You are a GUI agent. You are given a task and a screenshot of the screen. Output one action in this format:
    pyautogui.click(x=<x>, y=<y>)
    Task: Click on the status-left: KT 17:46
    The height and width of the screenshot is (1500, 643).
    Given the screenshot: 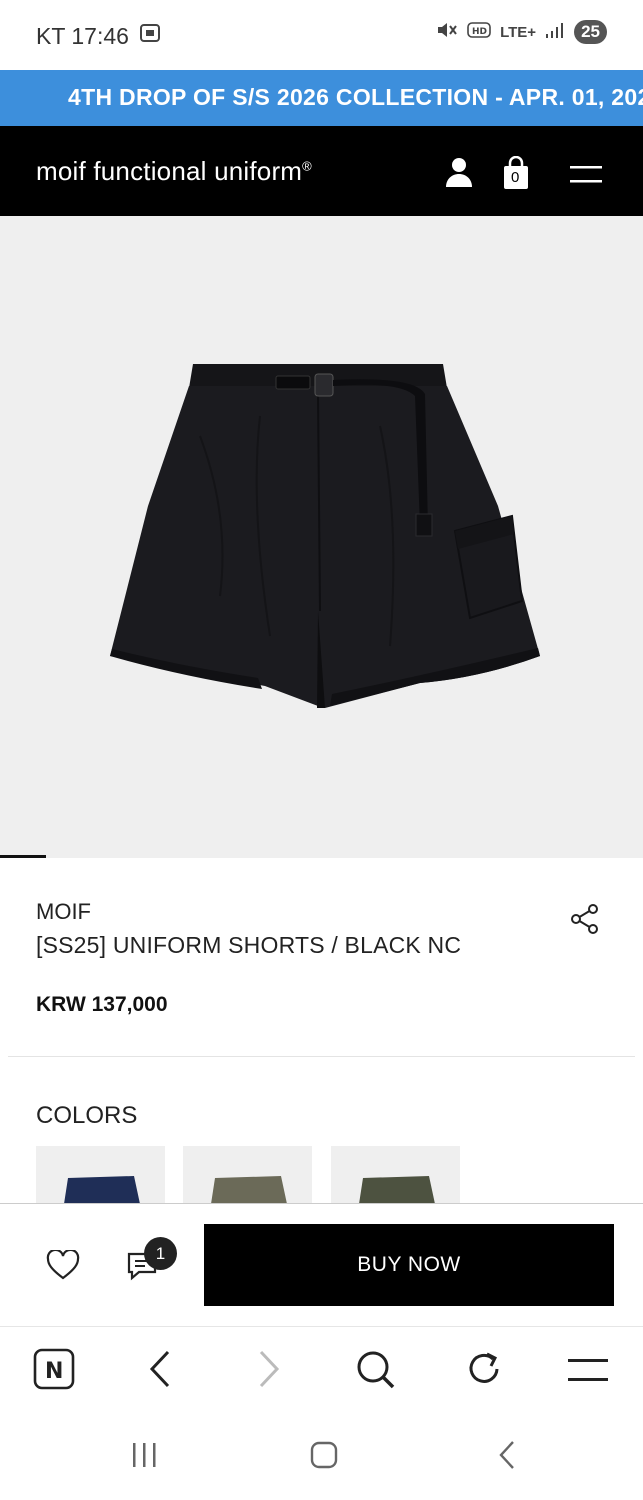 What is the action you would take?
    pyautogui.click(x=98, y=36)
    